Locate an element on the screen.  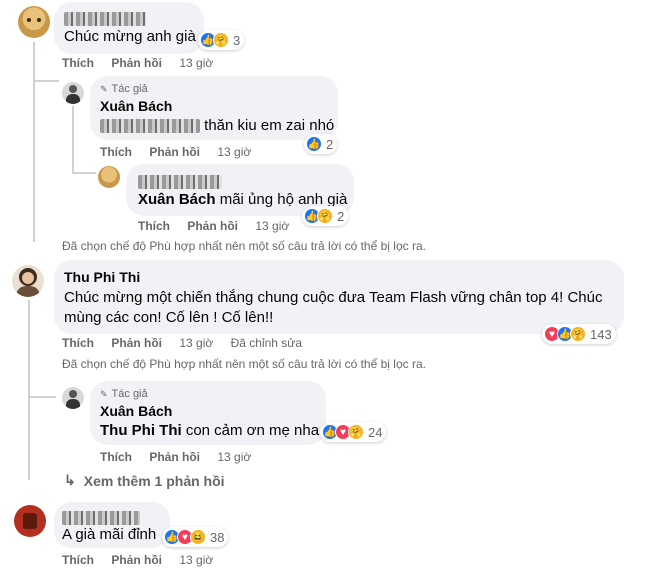
commenter-name: Thu Phi Thi is located at coordinates (102, 277).